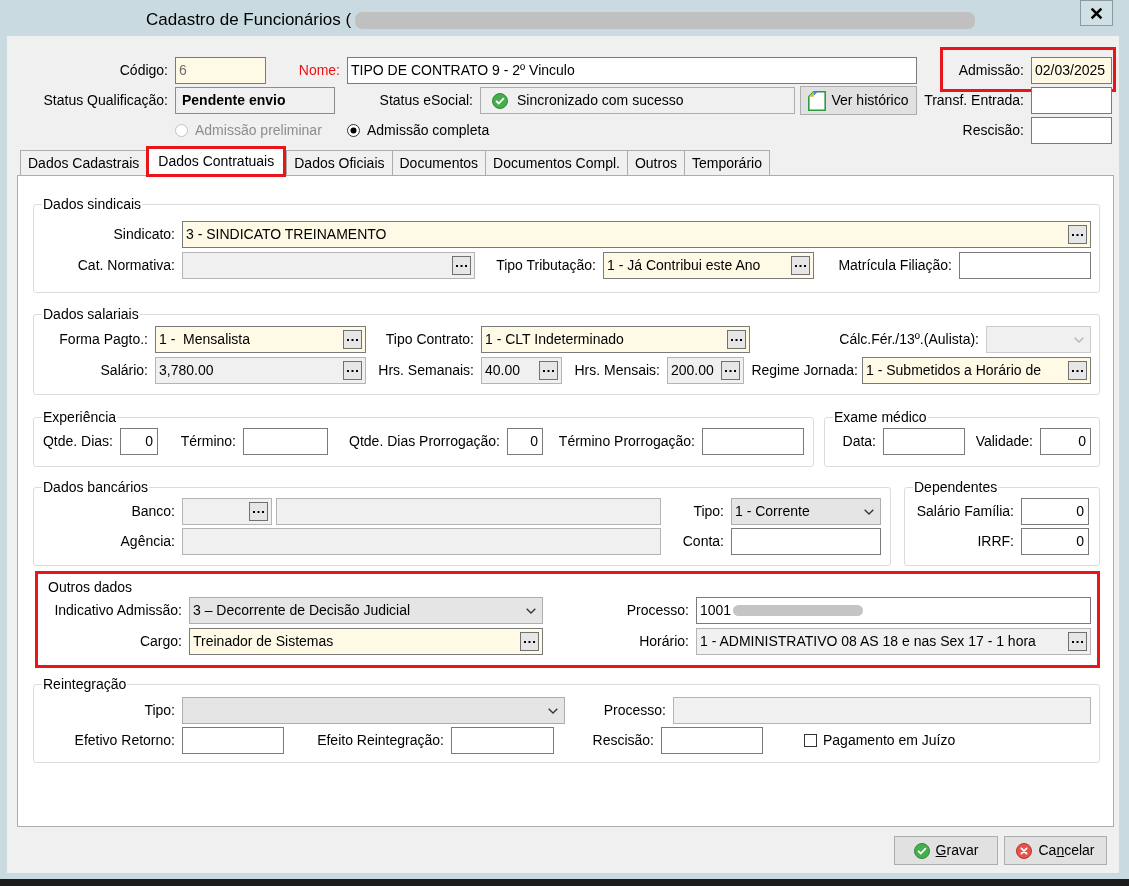 This screenshot has width=1129, height=886. Describe the element at coordinates (880, 740) in the screenshot. I see `checkbox: Pagamento em Juízo` at that location.